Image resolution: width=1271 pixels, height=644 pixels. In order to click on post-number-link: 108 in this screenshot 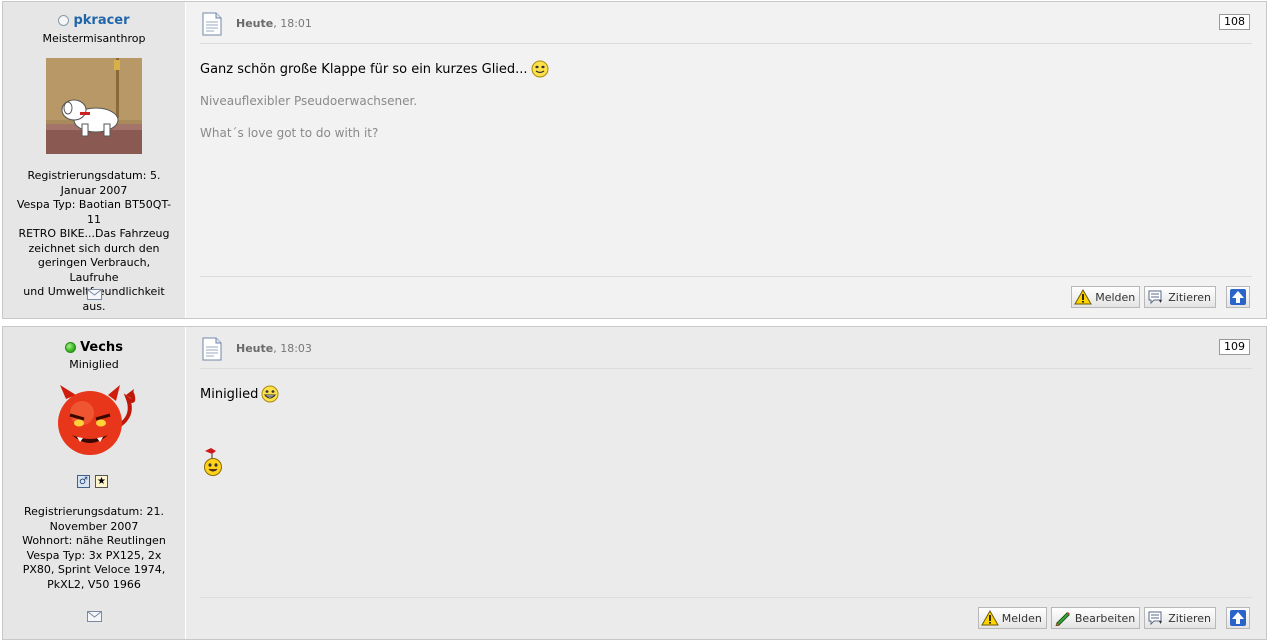, I will do `click(1234, 22)`.